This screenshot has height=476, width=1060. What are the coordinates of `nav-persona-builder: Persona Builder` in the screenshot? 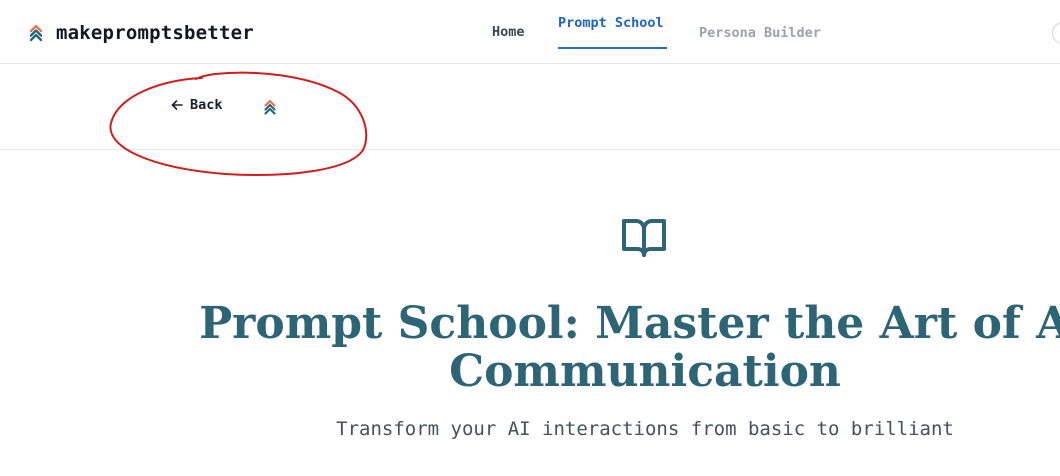 It's located at (760, 33).